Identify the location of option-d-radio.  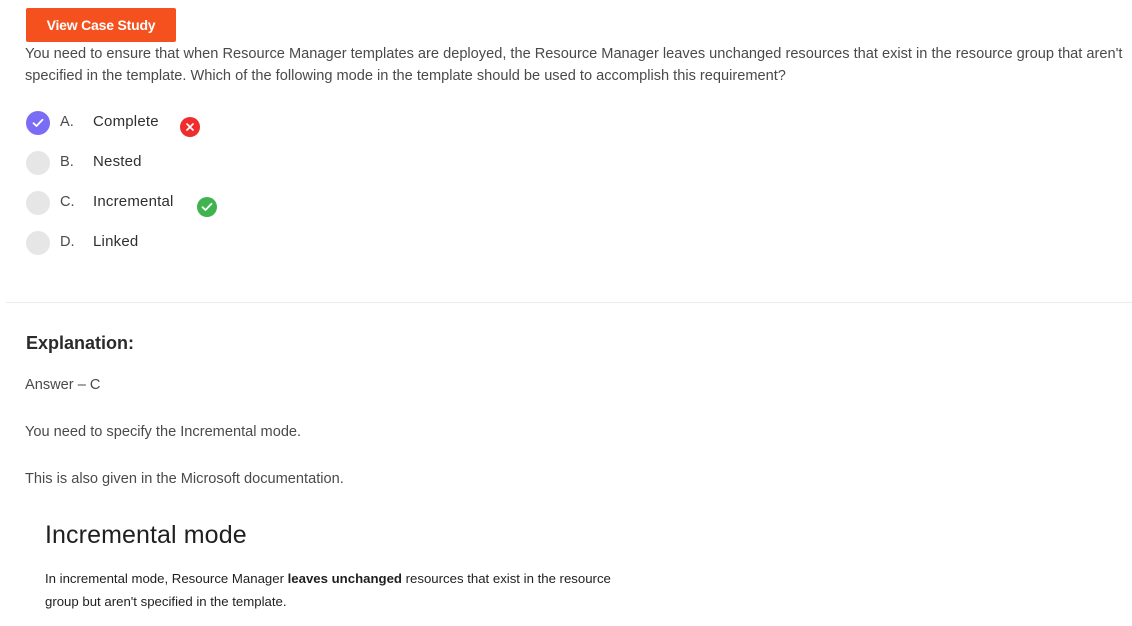
(38, 243).